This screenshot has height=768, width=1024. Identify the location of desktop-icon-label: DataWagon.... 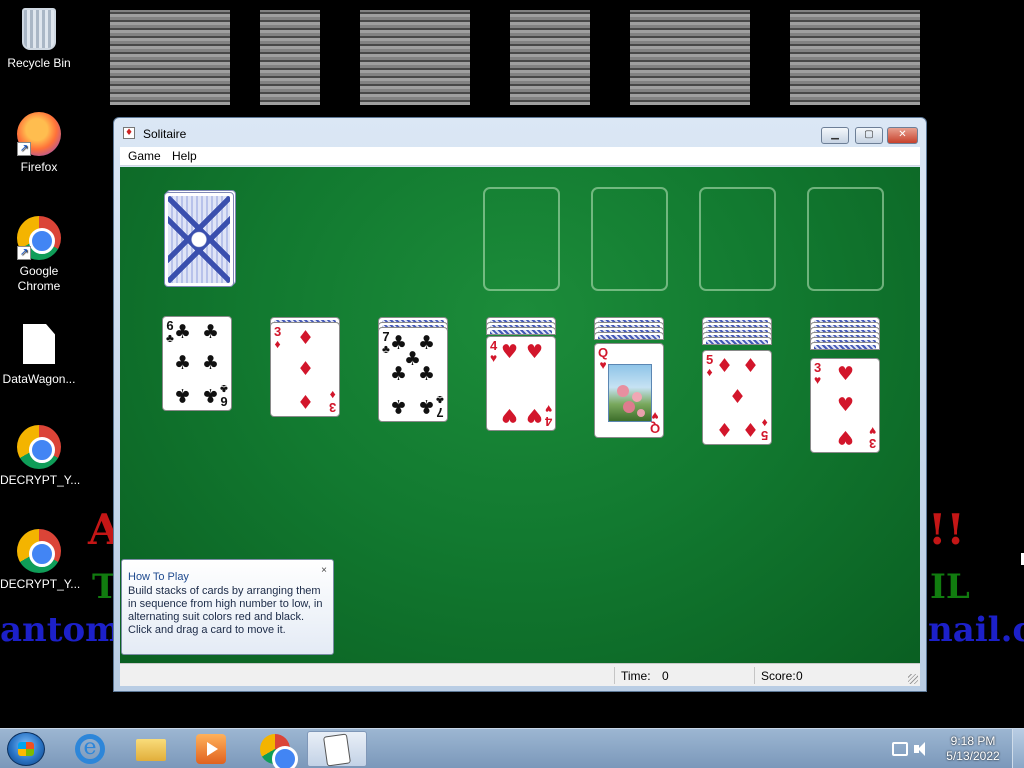
(39, 379).